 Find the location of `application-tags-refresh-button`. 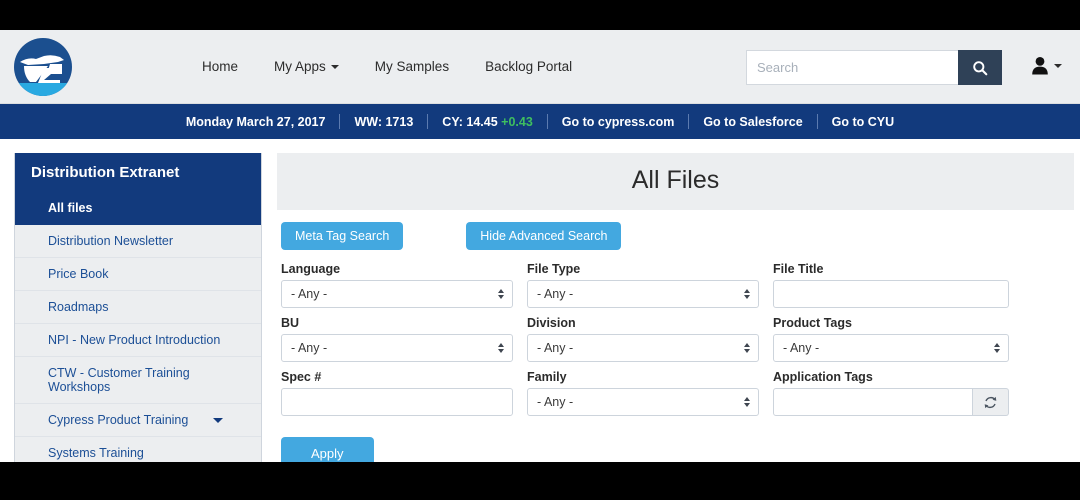

application-tags-refresh-button is located at coordinates (991, 402).